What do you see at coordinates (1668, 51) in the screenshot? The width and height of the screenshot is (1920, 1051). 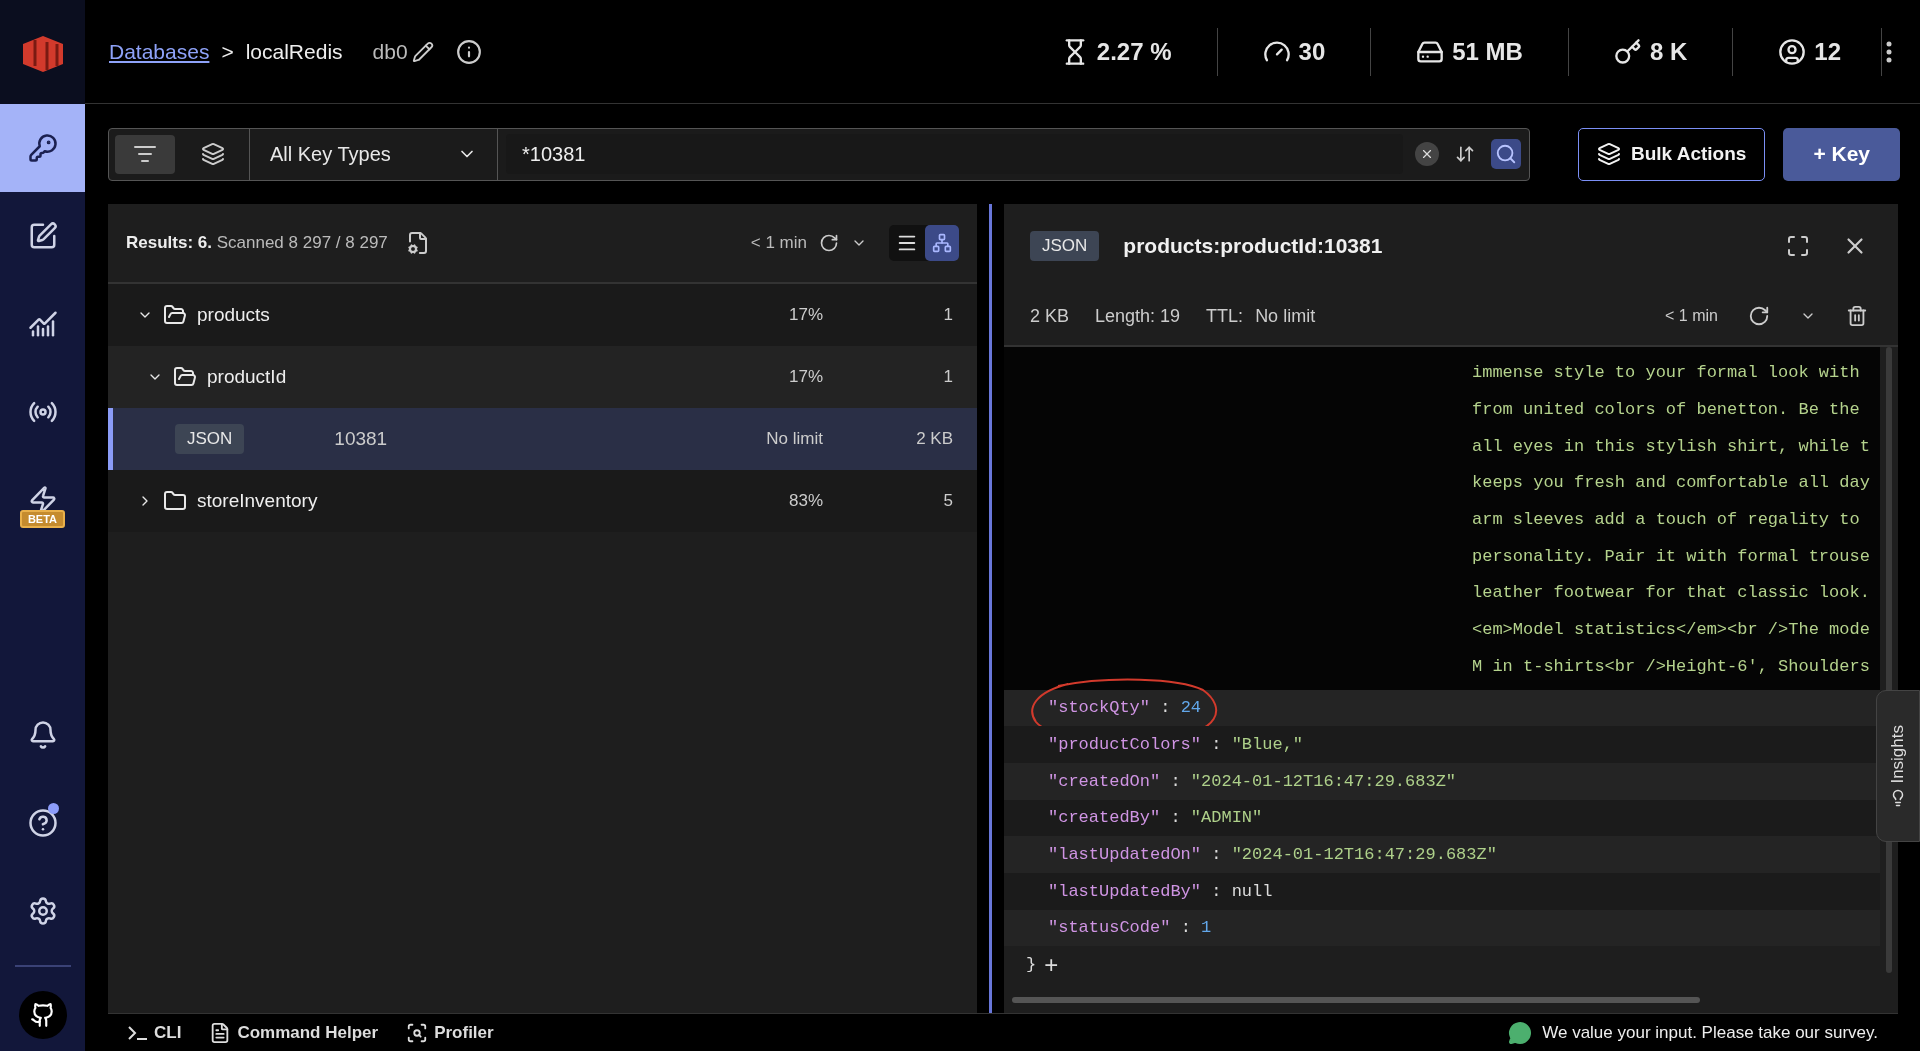 I see `stat-value: 8 K` at bounding box center [1668, 51].